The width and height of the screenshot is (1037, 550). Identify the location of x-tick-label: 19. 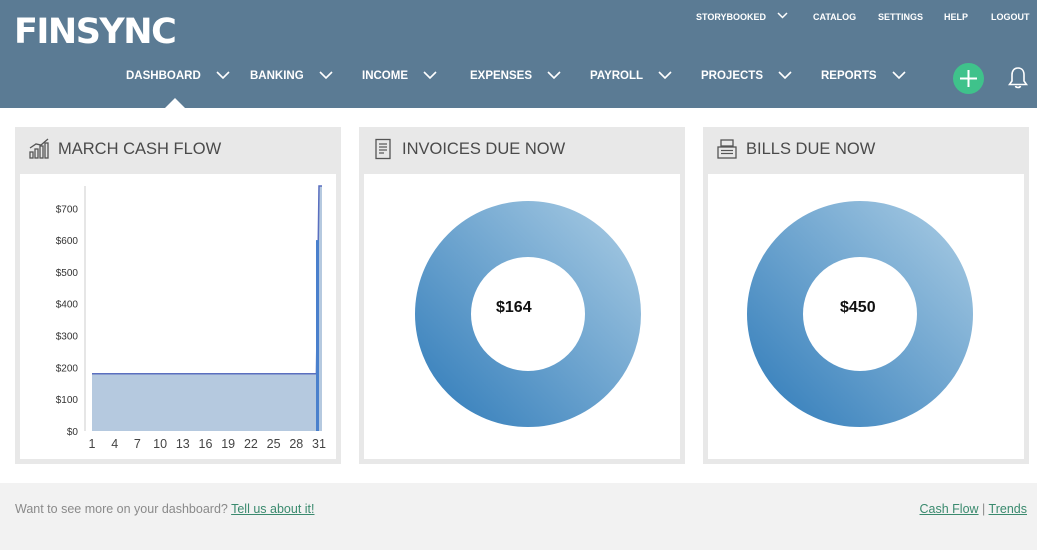
(228, 444).